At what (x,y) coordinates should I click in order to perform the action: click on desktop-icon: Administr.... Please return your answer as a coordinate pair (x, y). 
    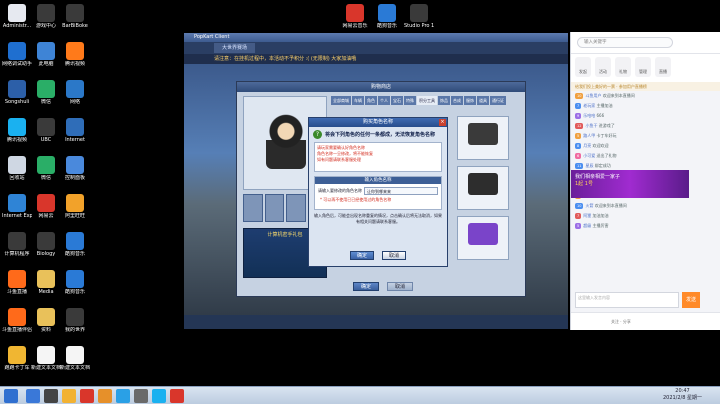
    Looking at the image, I should click on (17, 16).